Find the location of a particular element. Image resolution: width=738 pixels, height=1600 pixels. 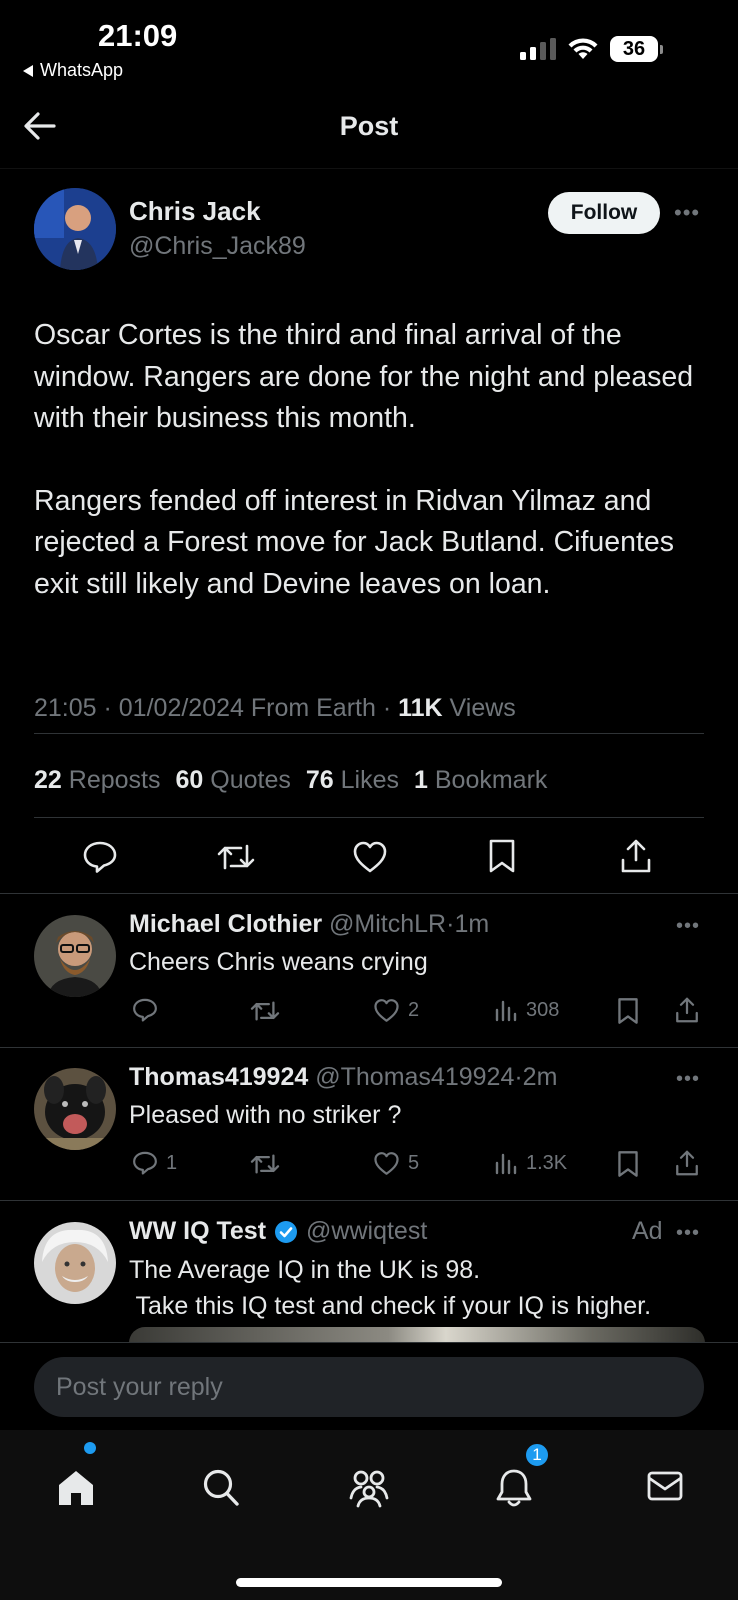

status-time: 21:09 is located at coordinates (138, 35).